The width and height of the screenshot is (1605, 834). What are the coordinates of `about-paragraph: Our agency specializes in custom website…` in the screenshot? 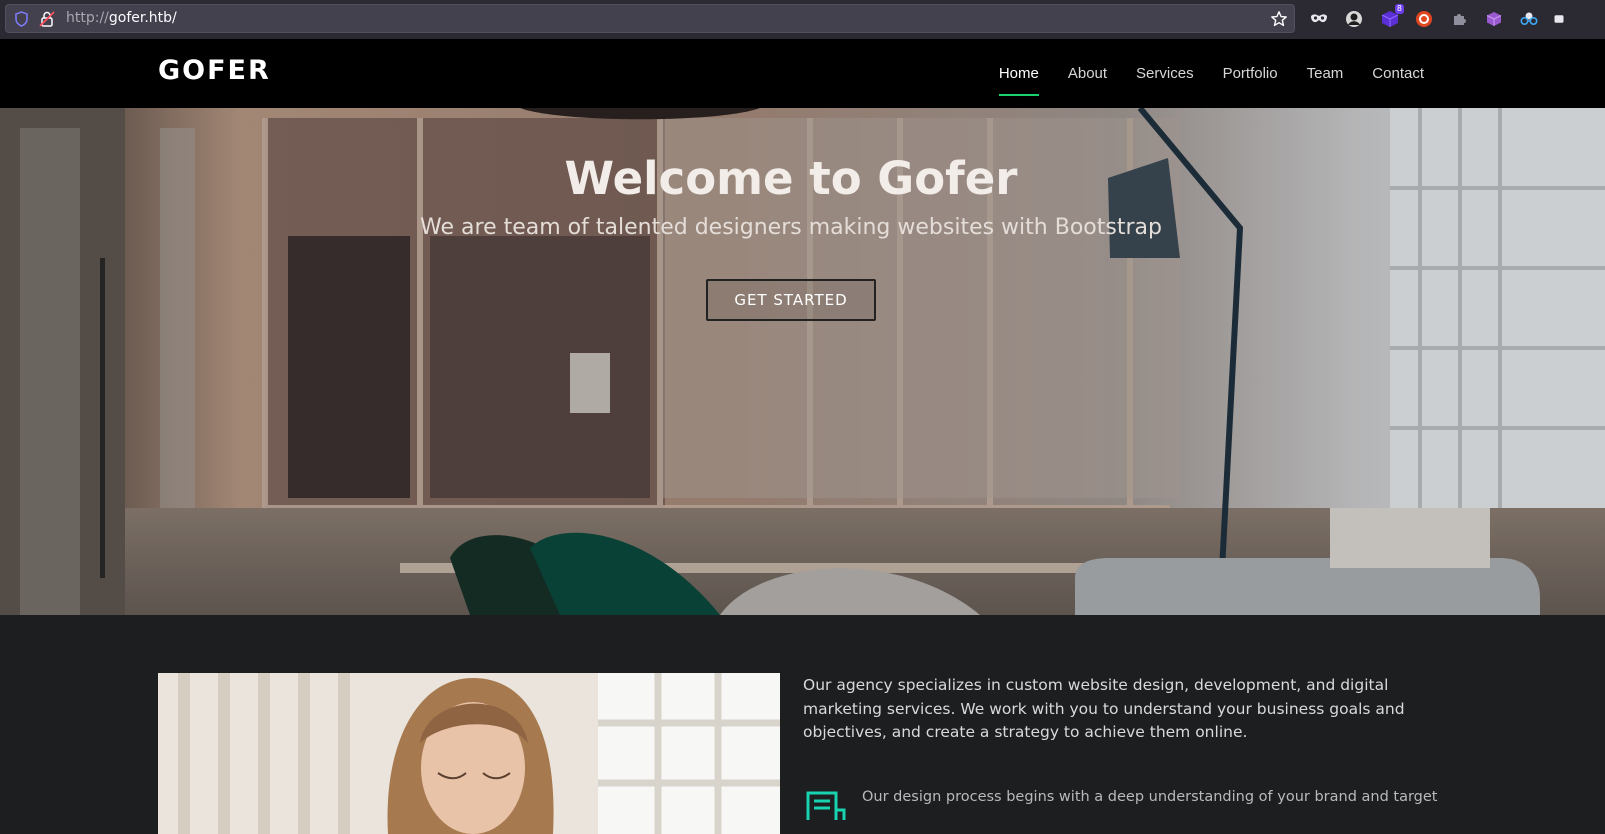 It's located at (1104, 708).